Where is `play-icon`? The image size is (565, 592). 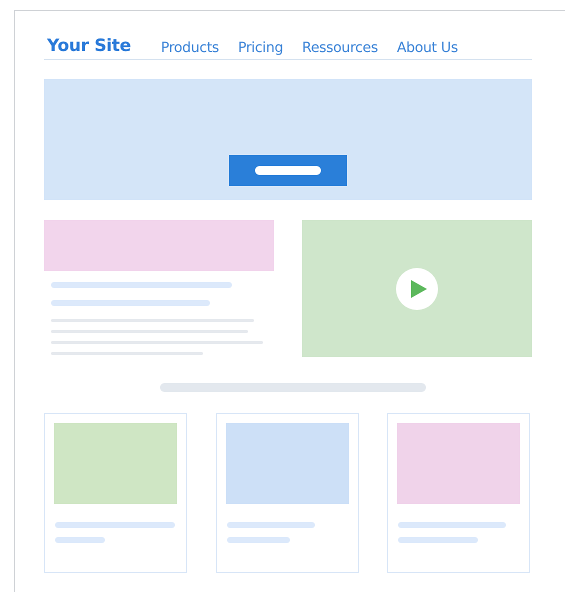 play-icon is located at coordinates (417, 289).